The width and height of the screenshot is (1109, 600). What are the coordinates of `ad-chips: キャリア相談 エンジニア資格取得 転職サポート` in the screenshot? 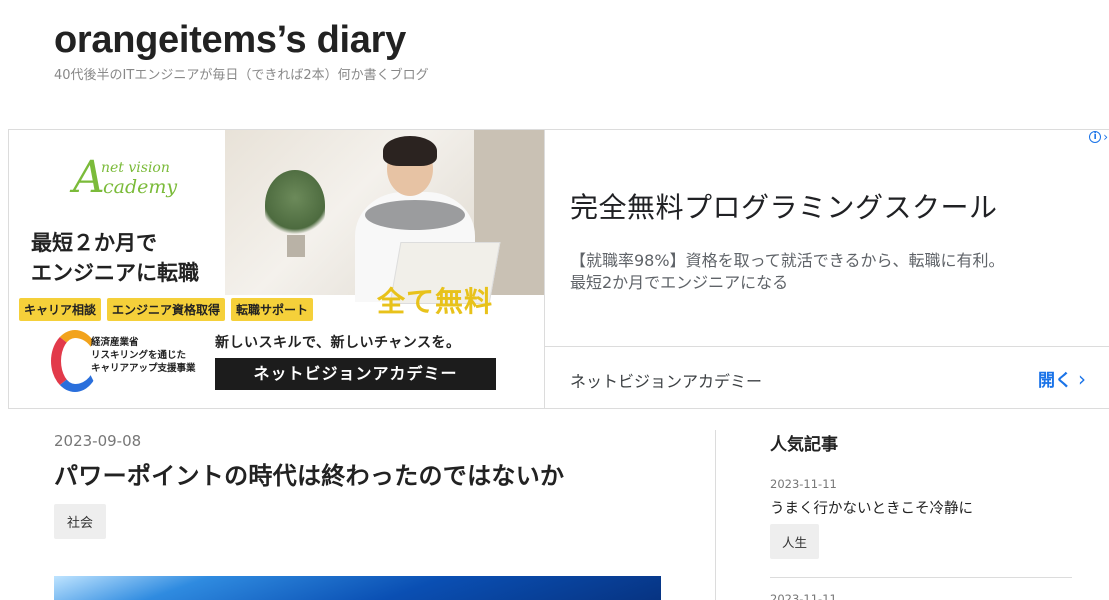 It's located at (166, 309).